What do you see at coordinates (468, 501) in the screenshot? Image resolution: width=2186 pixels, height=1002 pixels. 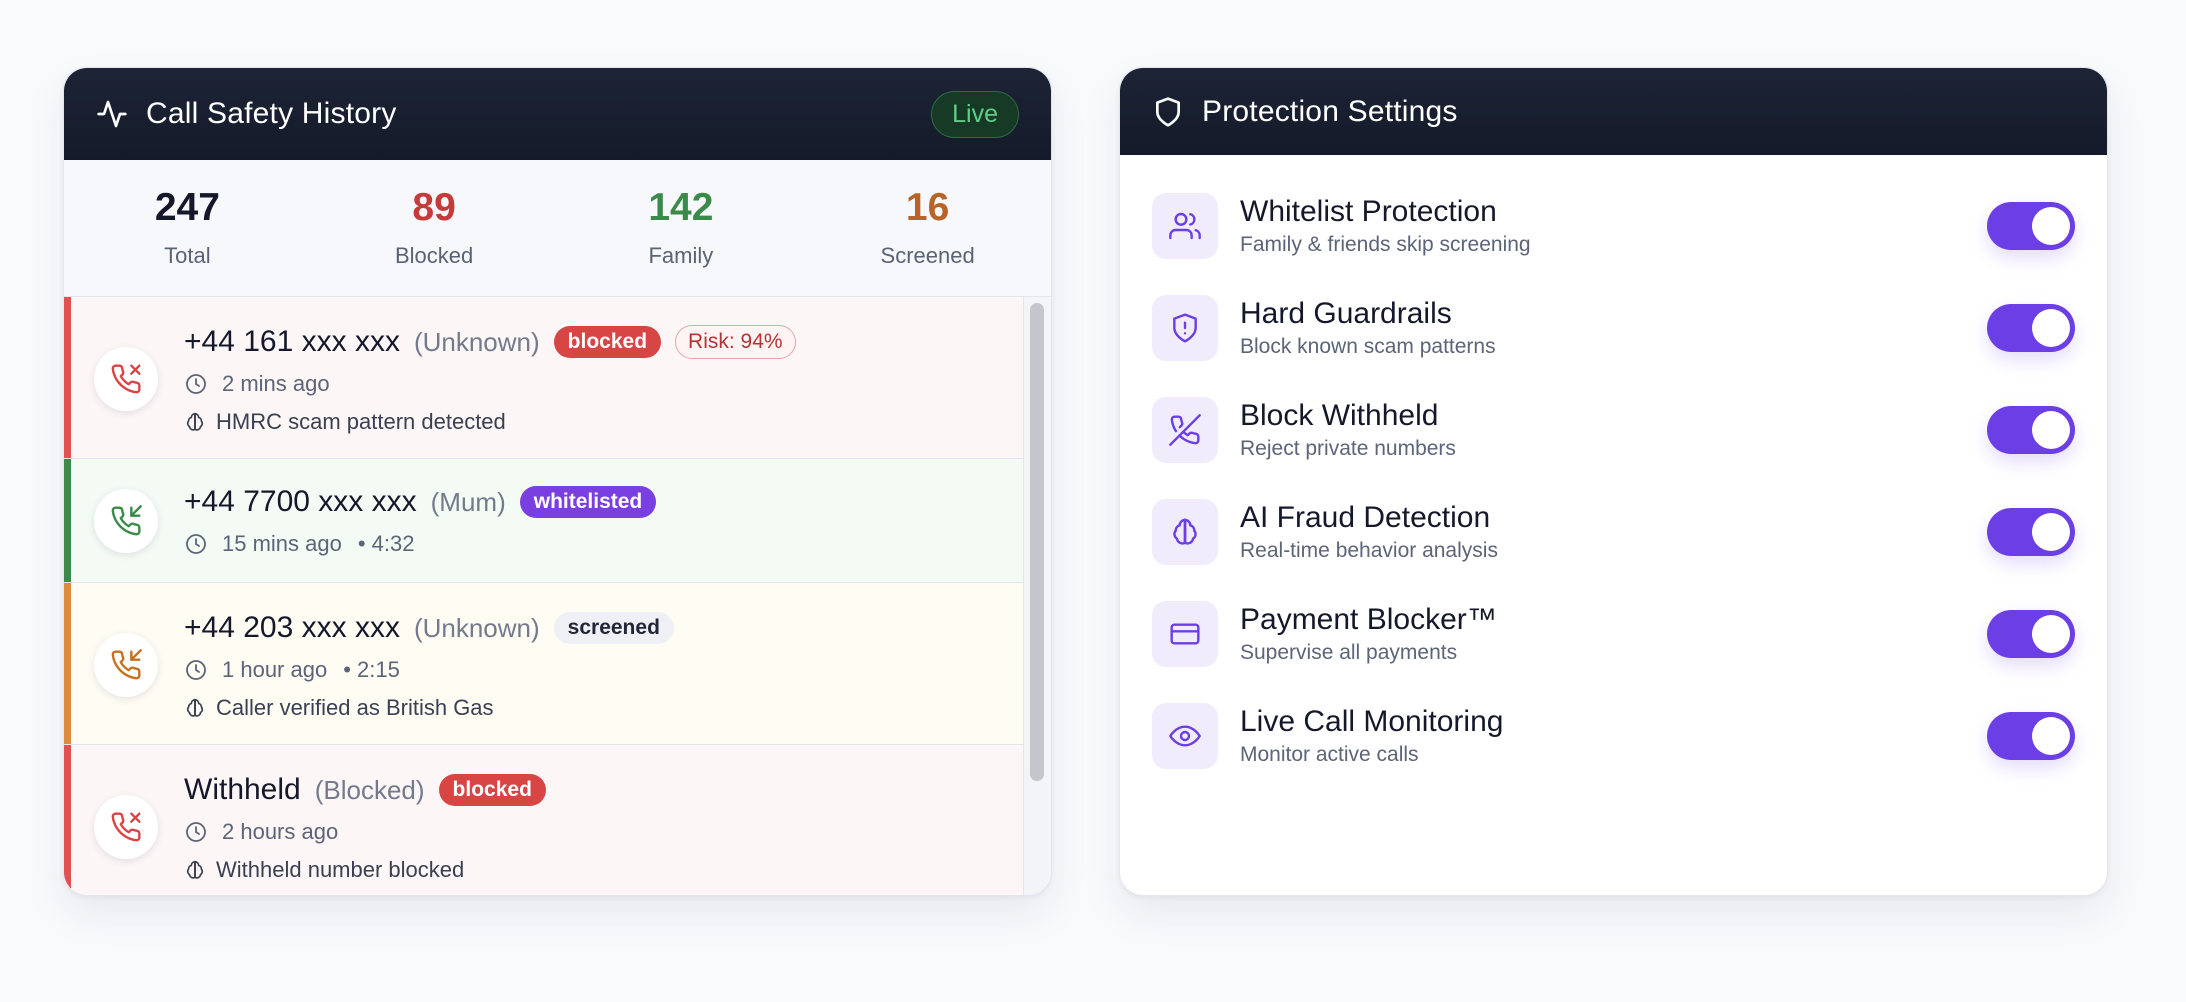 I see `caller-label: (Mum)` at bounding box center [468, 501].